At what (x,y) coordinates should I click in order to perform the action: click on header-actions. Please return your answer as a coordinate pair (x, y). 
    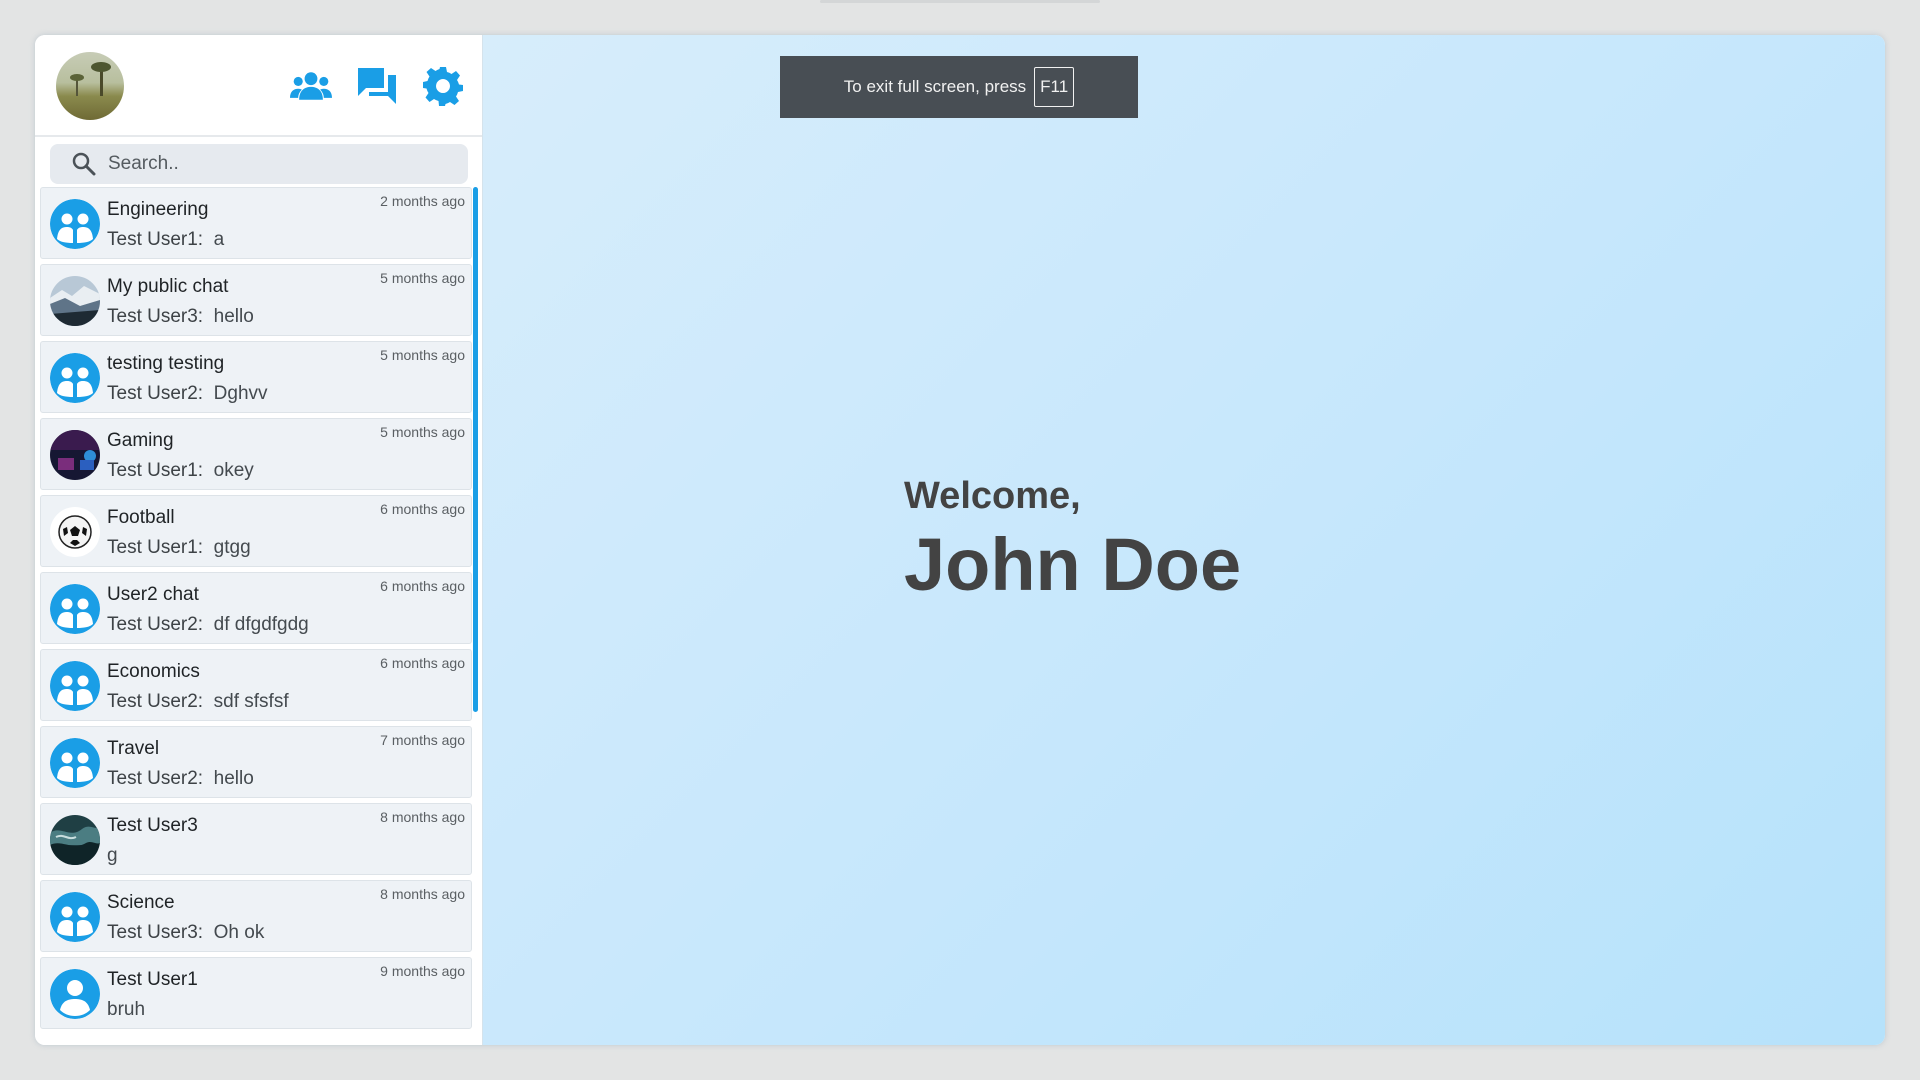
    Looking at the image, I should click on (377, 86).